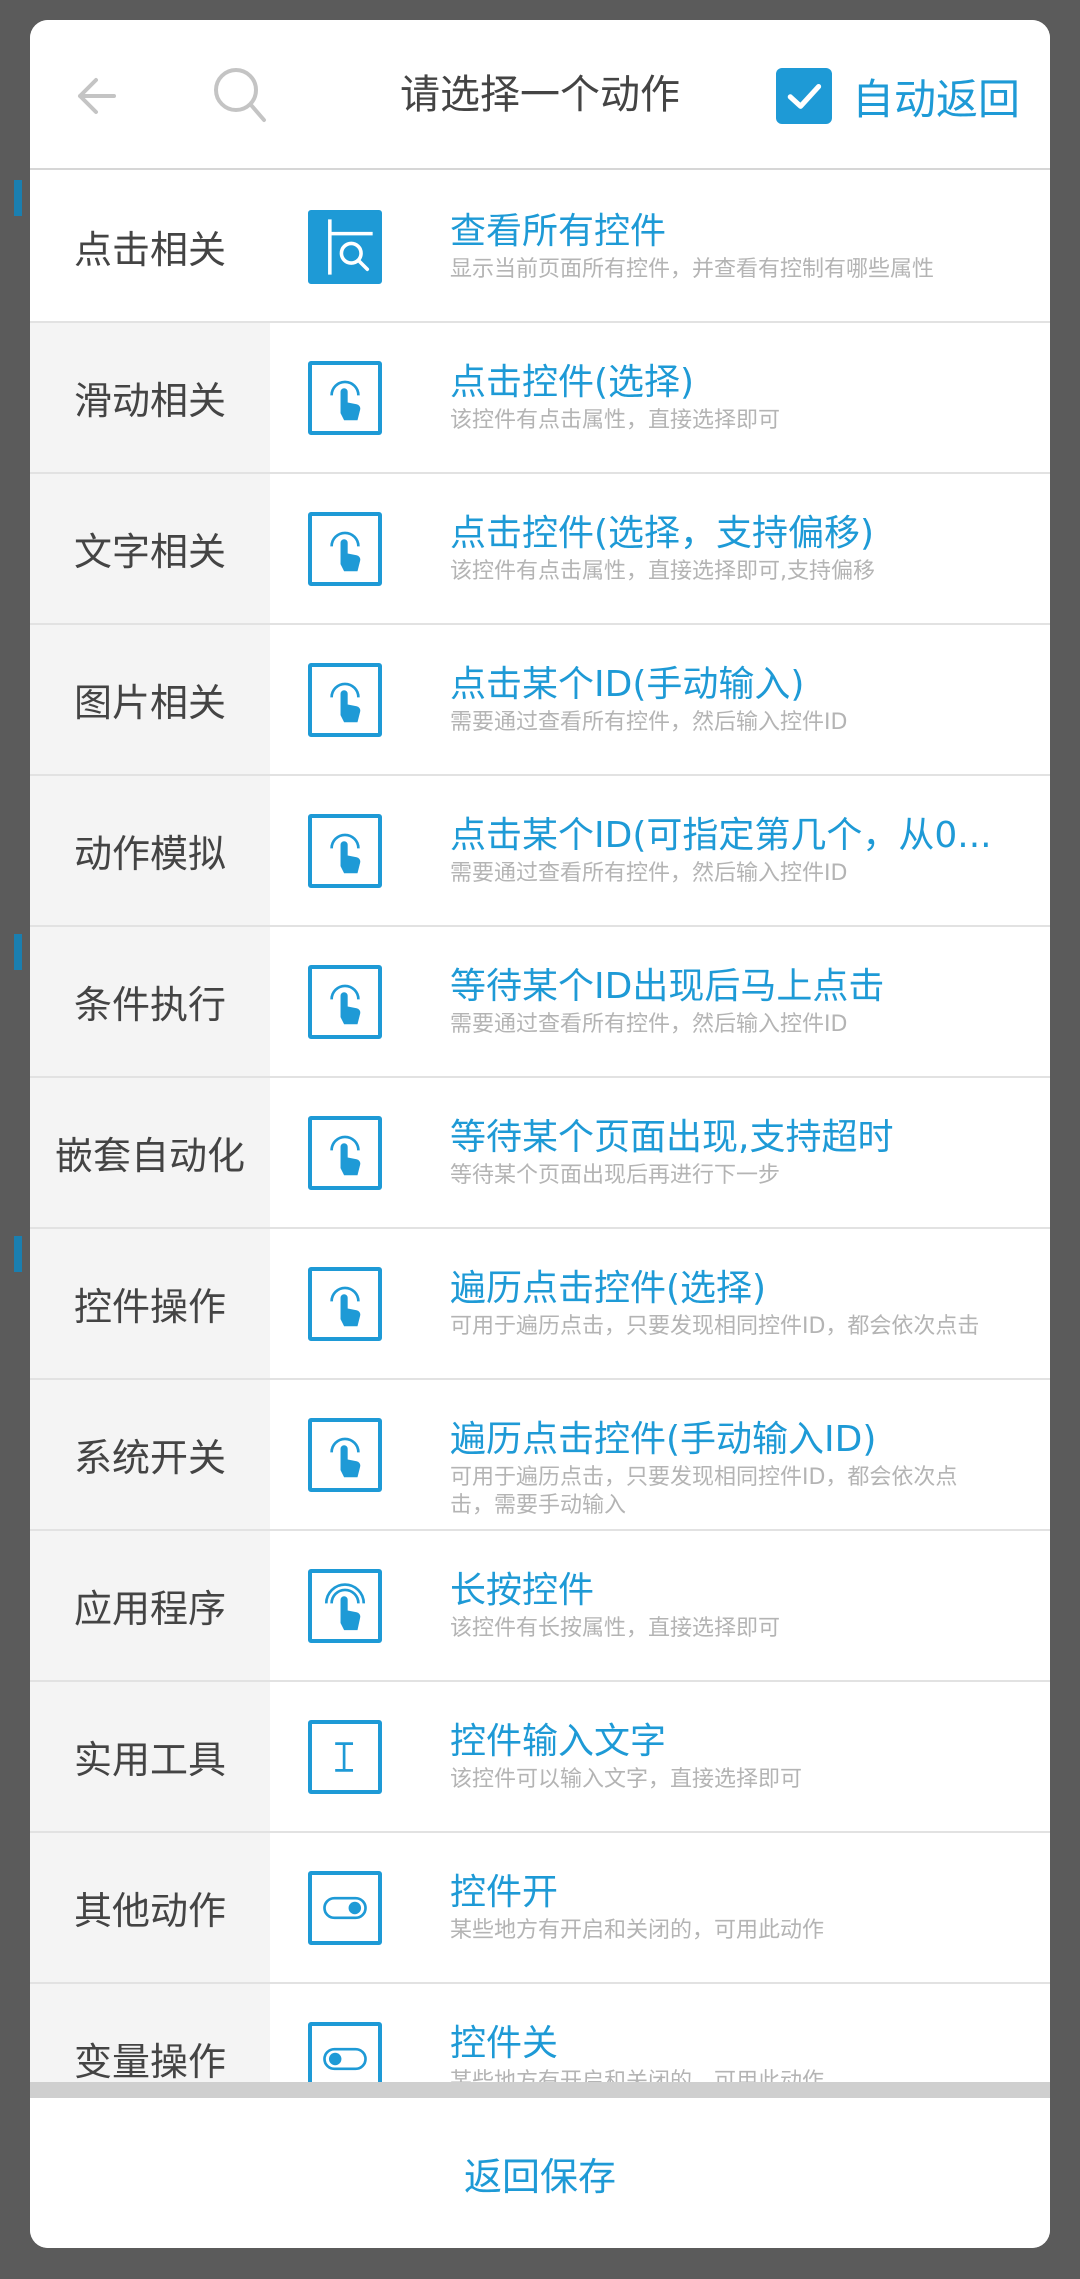 The width and height of the screenshot is (1080, 2279). What do you see at coordinates (660, 1908) in the screenshot?
I see `action-item: 控件开某些地方有开启和关闭的，可用此动作` at bounding box center [660, 1908].